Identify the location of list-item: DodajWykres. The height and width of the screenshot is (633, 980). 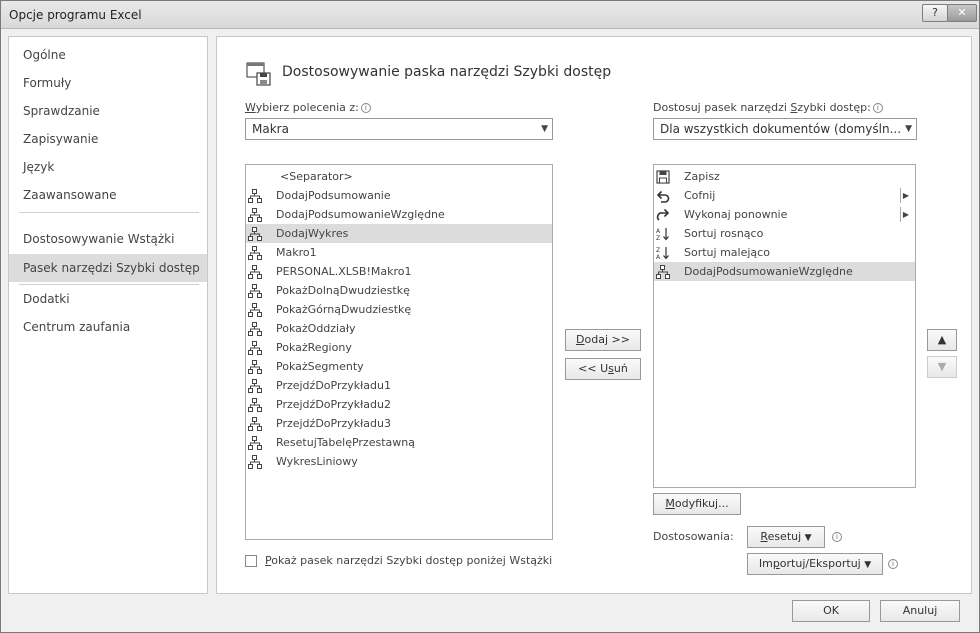
(399, 233).